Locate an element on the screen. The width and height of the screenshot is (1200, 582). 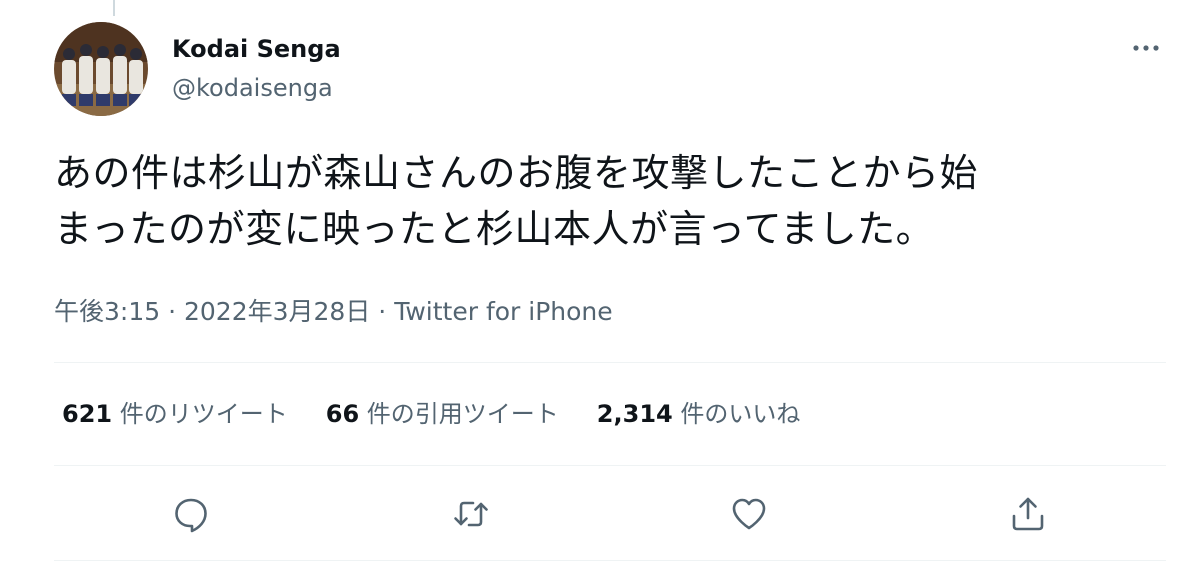
divider-middle is located at coordinates (610, 465).